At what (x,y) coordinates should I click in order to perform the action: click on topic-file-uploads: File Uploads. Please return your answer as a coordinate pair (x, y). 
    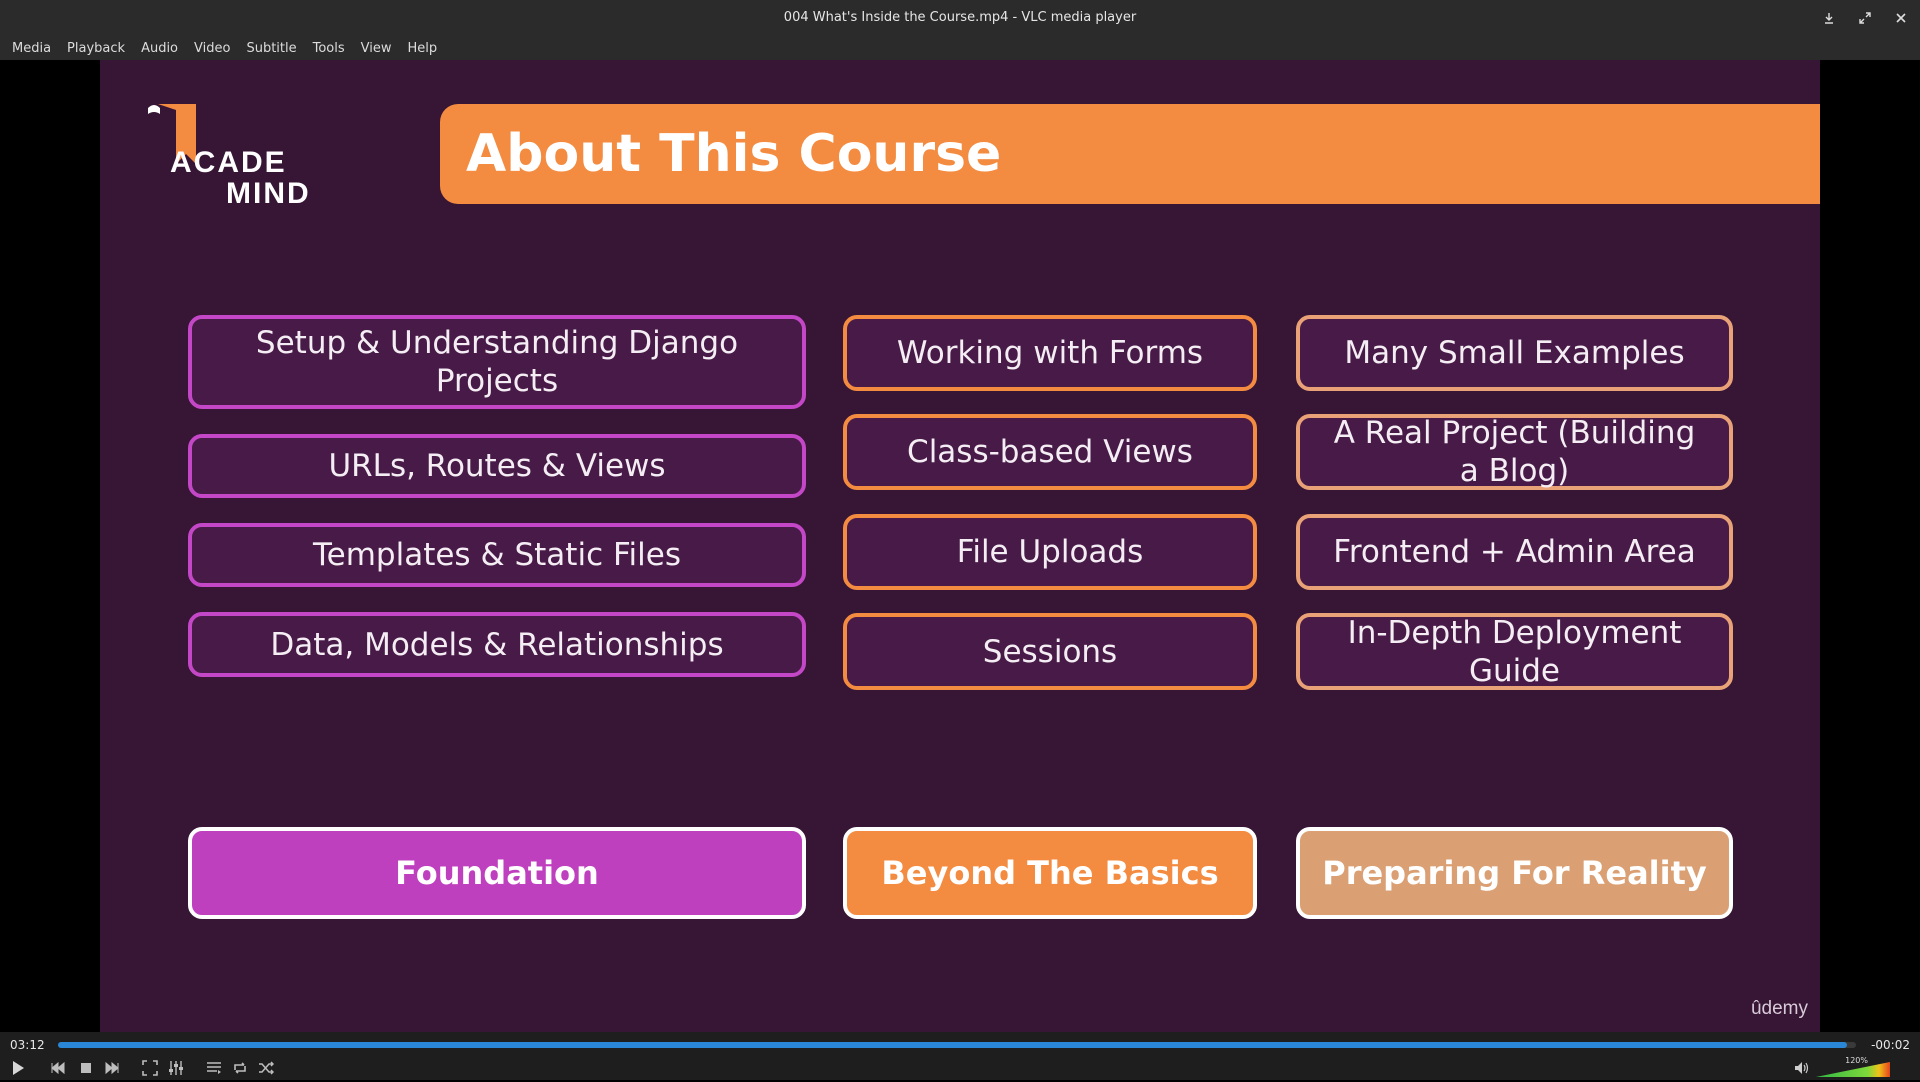
    Looking at the image, I should click on (1050, 552).